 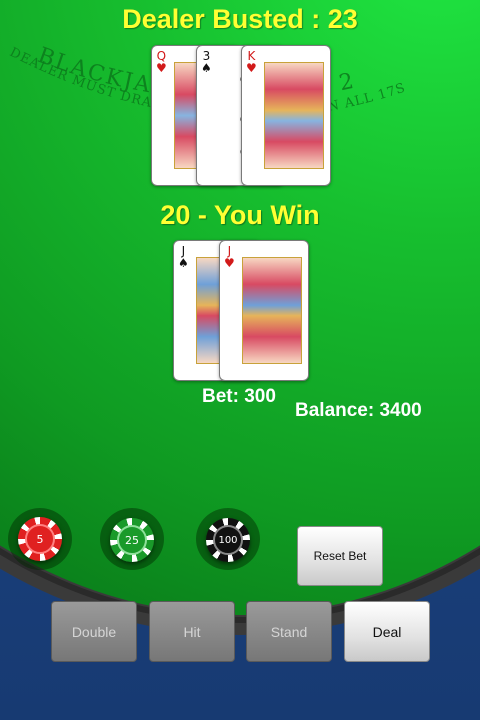 I want to click on dealer-card-3: K ♥, so click(x=286, y=115).